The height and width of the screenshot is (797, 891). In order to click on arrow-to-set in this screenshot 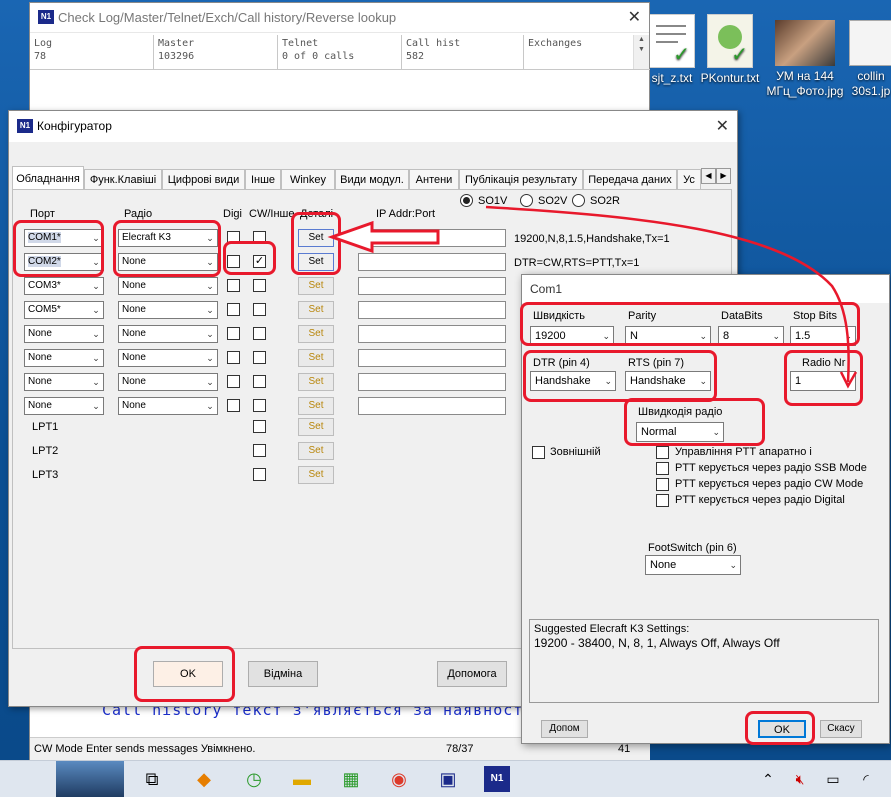, I will do `click(383, 237)`.